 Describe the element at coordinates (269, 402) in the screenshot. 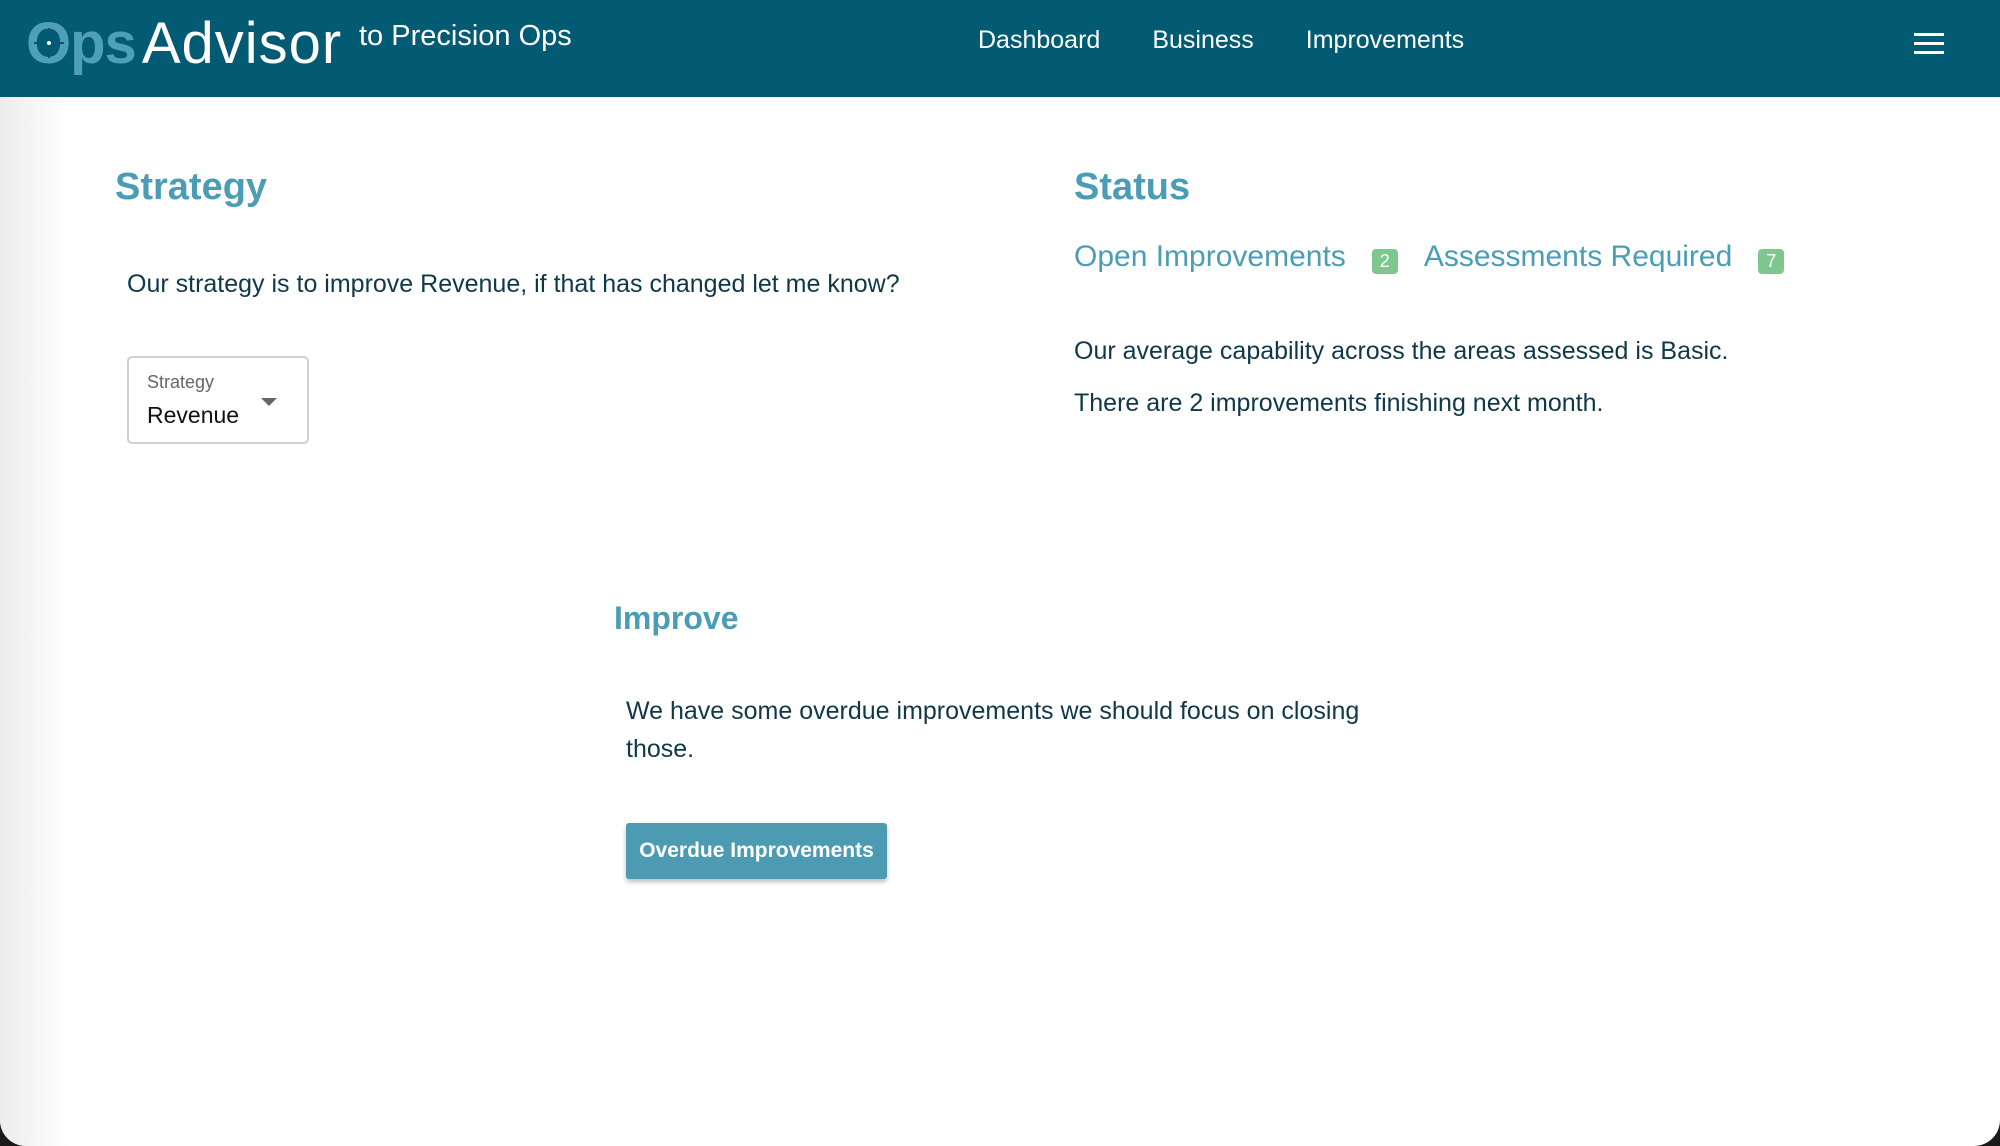

I see `chevron-down-icon` at that location.